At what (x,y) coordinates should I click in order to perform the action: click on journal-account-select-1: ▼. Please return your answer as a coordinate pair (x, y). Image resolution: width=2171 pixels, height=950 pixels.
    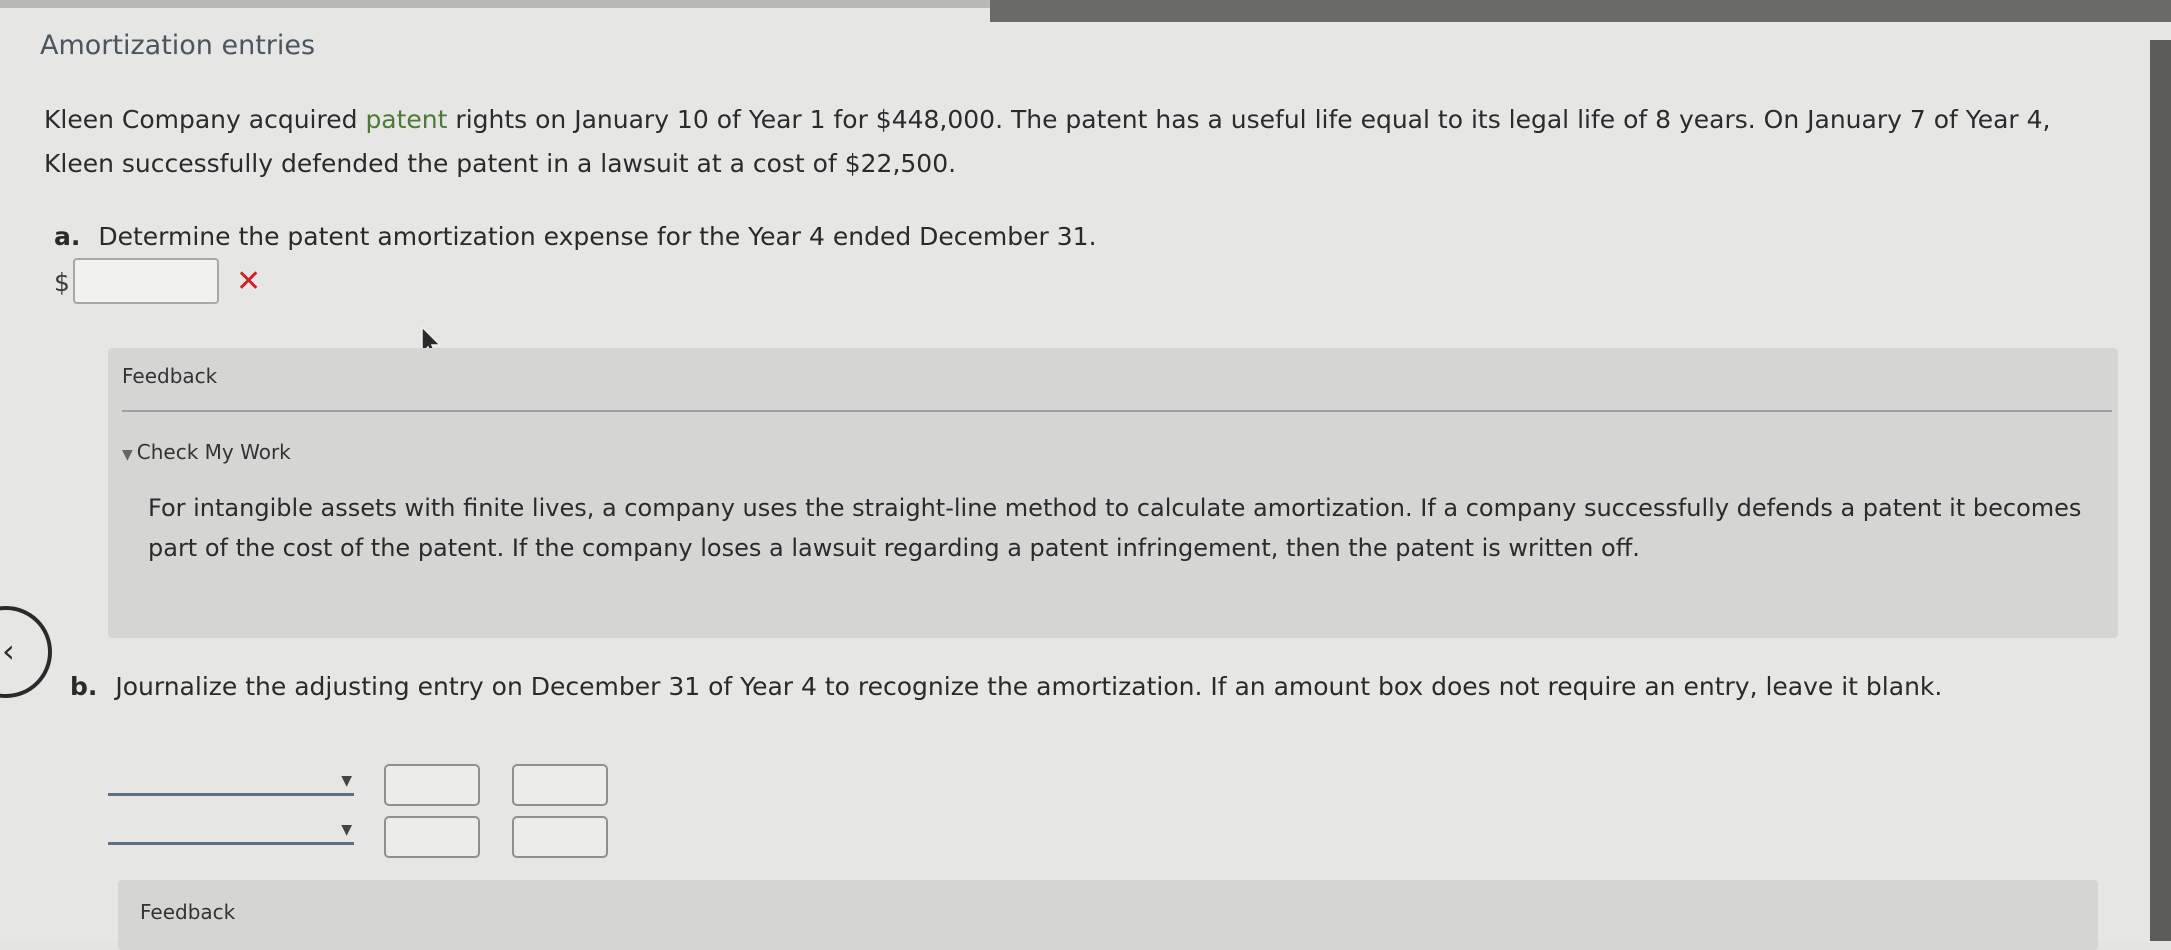
    Looking at the image, I should click on (231, 781).